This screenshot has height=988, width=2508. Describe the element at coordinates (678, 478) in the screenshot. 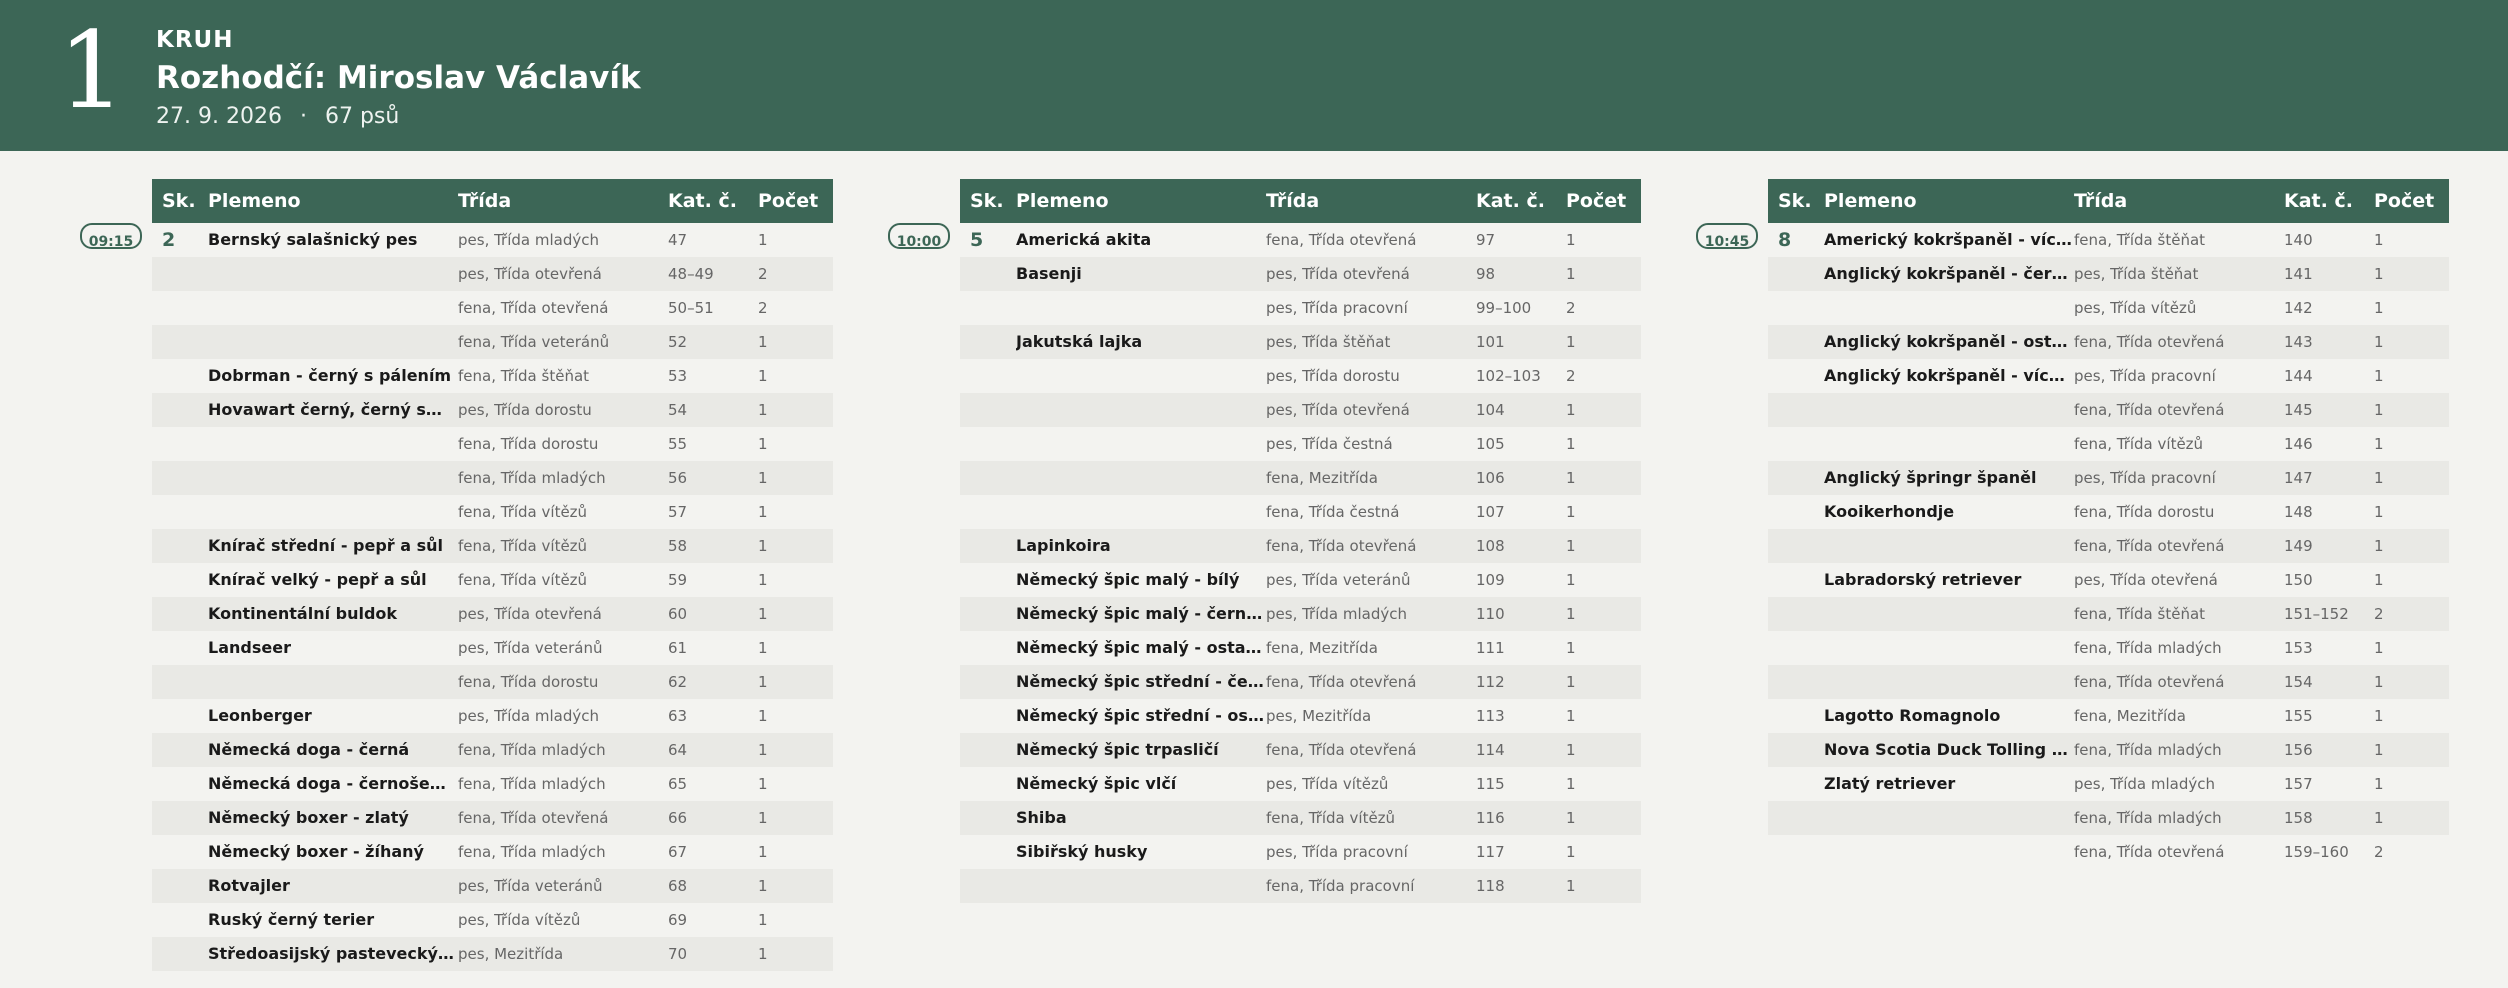

I see `catalog-number: 56` at that location.